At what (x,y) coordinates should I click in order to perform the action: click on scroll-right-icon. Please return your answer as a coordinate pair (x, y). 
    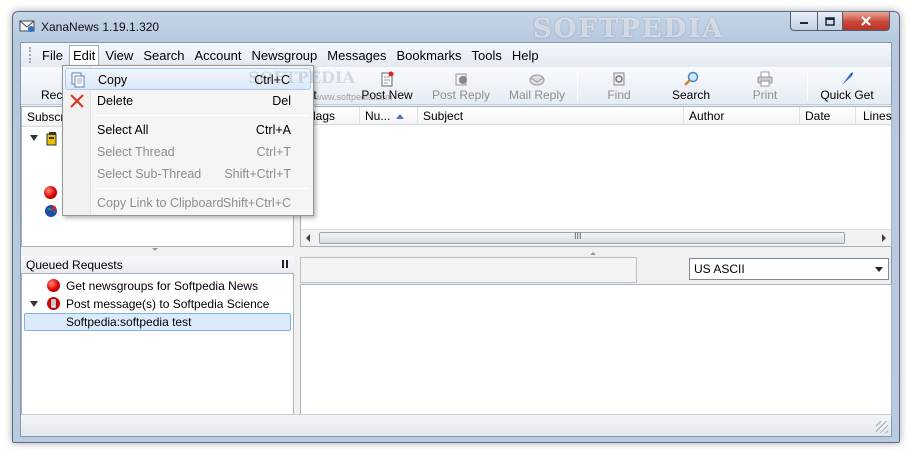
    Looking at the image, I should click on (884, 238).